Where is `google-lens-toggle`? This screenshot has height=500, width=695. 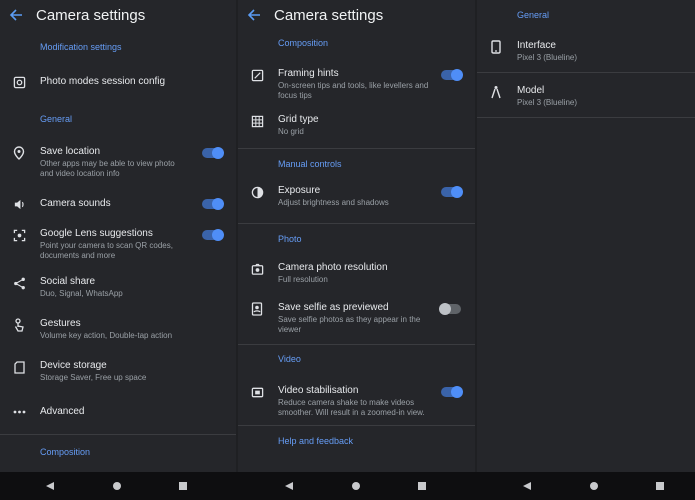
google-lens-toggle is located at coordinates (213, 235).